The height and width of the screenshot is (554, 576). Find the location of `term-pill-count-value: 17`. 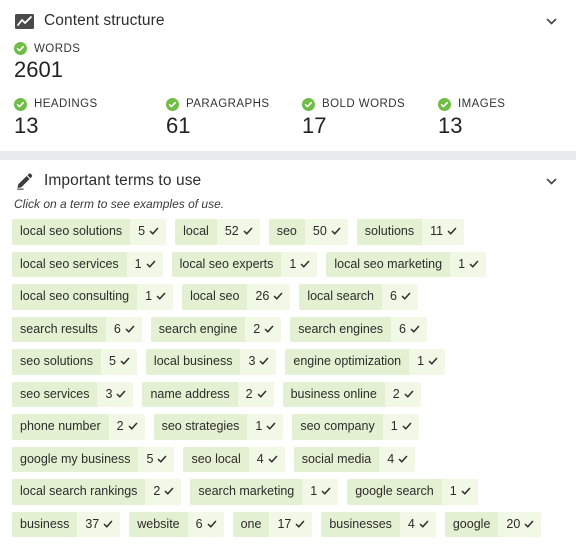

term-pill-count-value: 17 is located at coordinates (284, 523).